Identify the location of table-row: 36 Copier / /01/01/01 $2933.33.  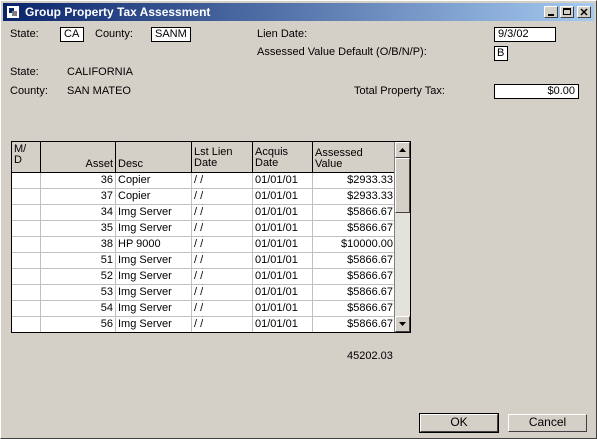
(203, 181).